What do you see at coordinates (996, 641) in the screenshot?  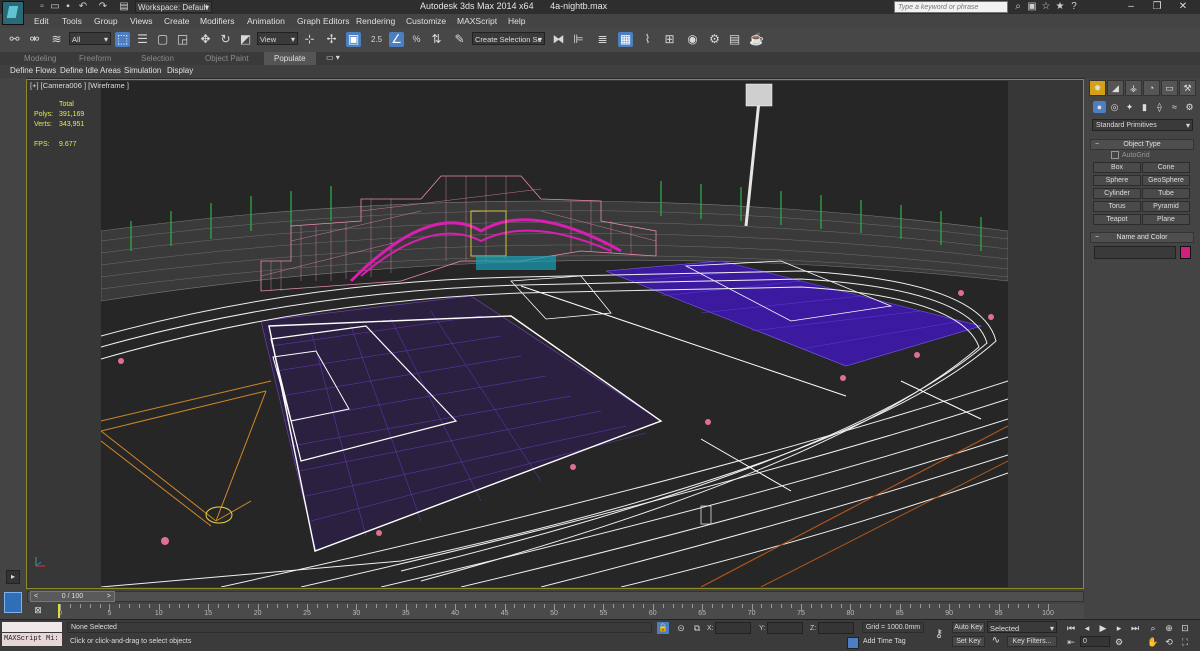 I see `set-keys-icon: ∿` at bounding box center [996, 641].